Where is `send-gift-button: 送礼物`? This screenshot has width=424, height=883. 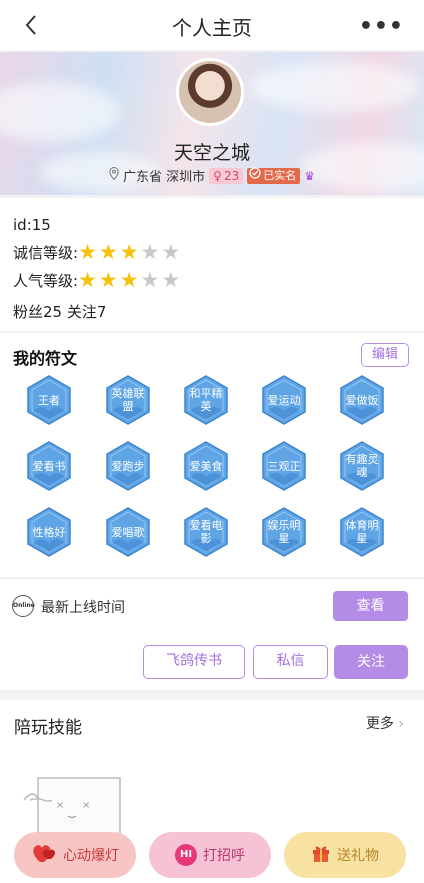
send-gift-button: 送礼物 is located at coordinates (345, 855).